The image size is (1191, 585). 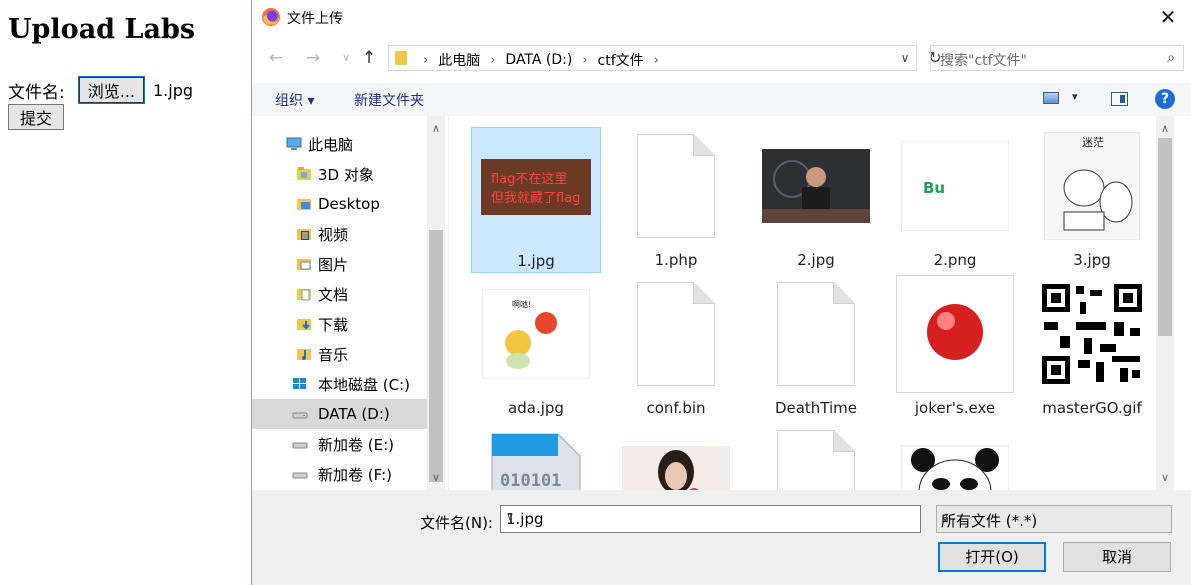 What do you see at coordinates (331, 144) in the screenshot?
I see `tree-item-label: 此电脑` at bounding box center [331, 144].